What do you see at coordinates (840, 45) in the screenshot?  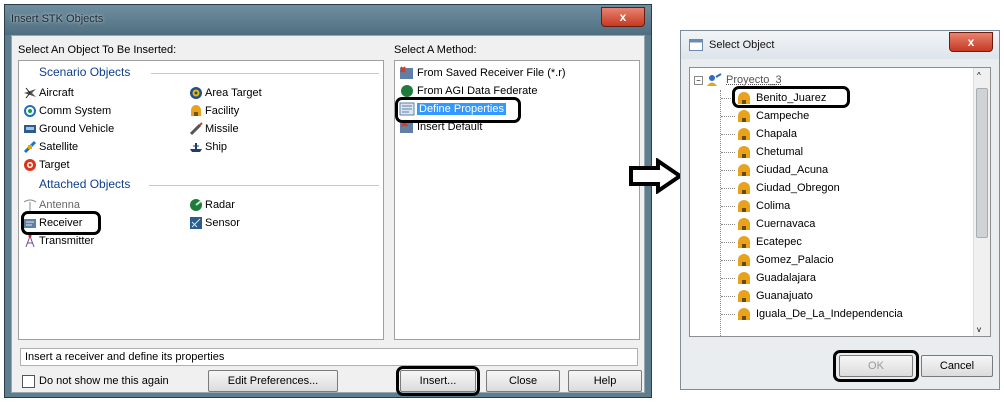 I see `title-bar: Select Object x` at bounding box center [840, 45].